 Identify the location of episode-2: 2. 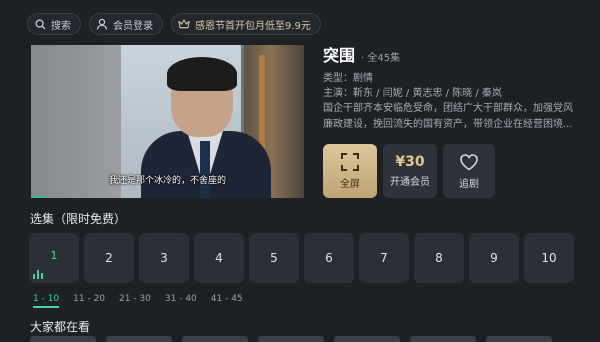
(109, 258).